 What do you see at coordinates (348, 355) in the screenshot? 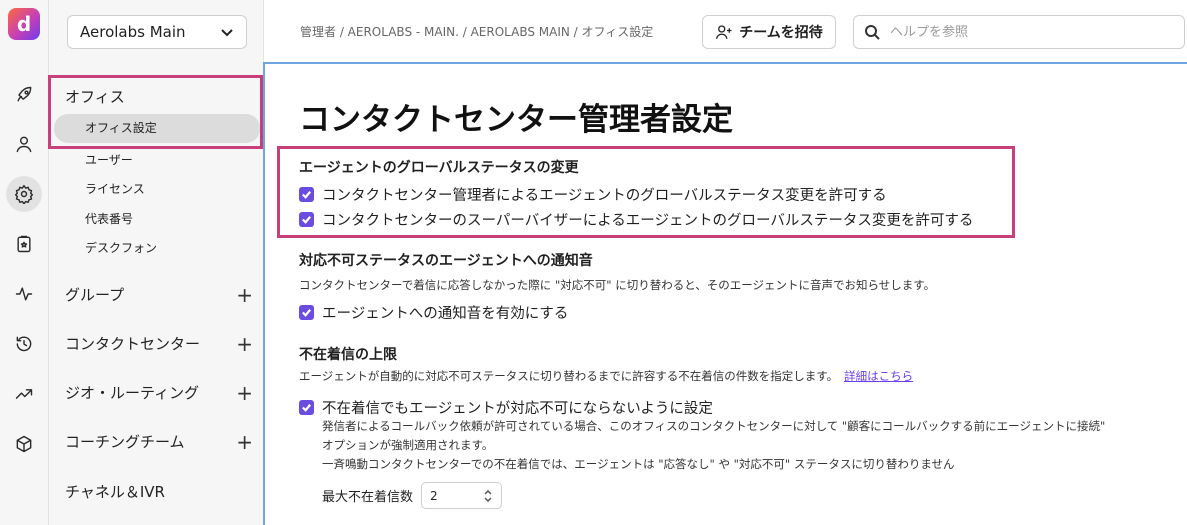
I see `section-title-missed-calls: 不在着信の上限` at bounding box center [348, 355].